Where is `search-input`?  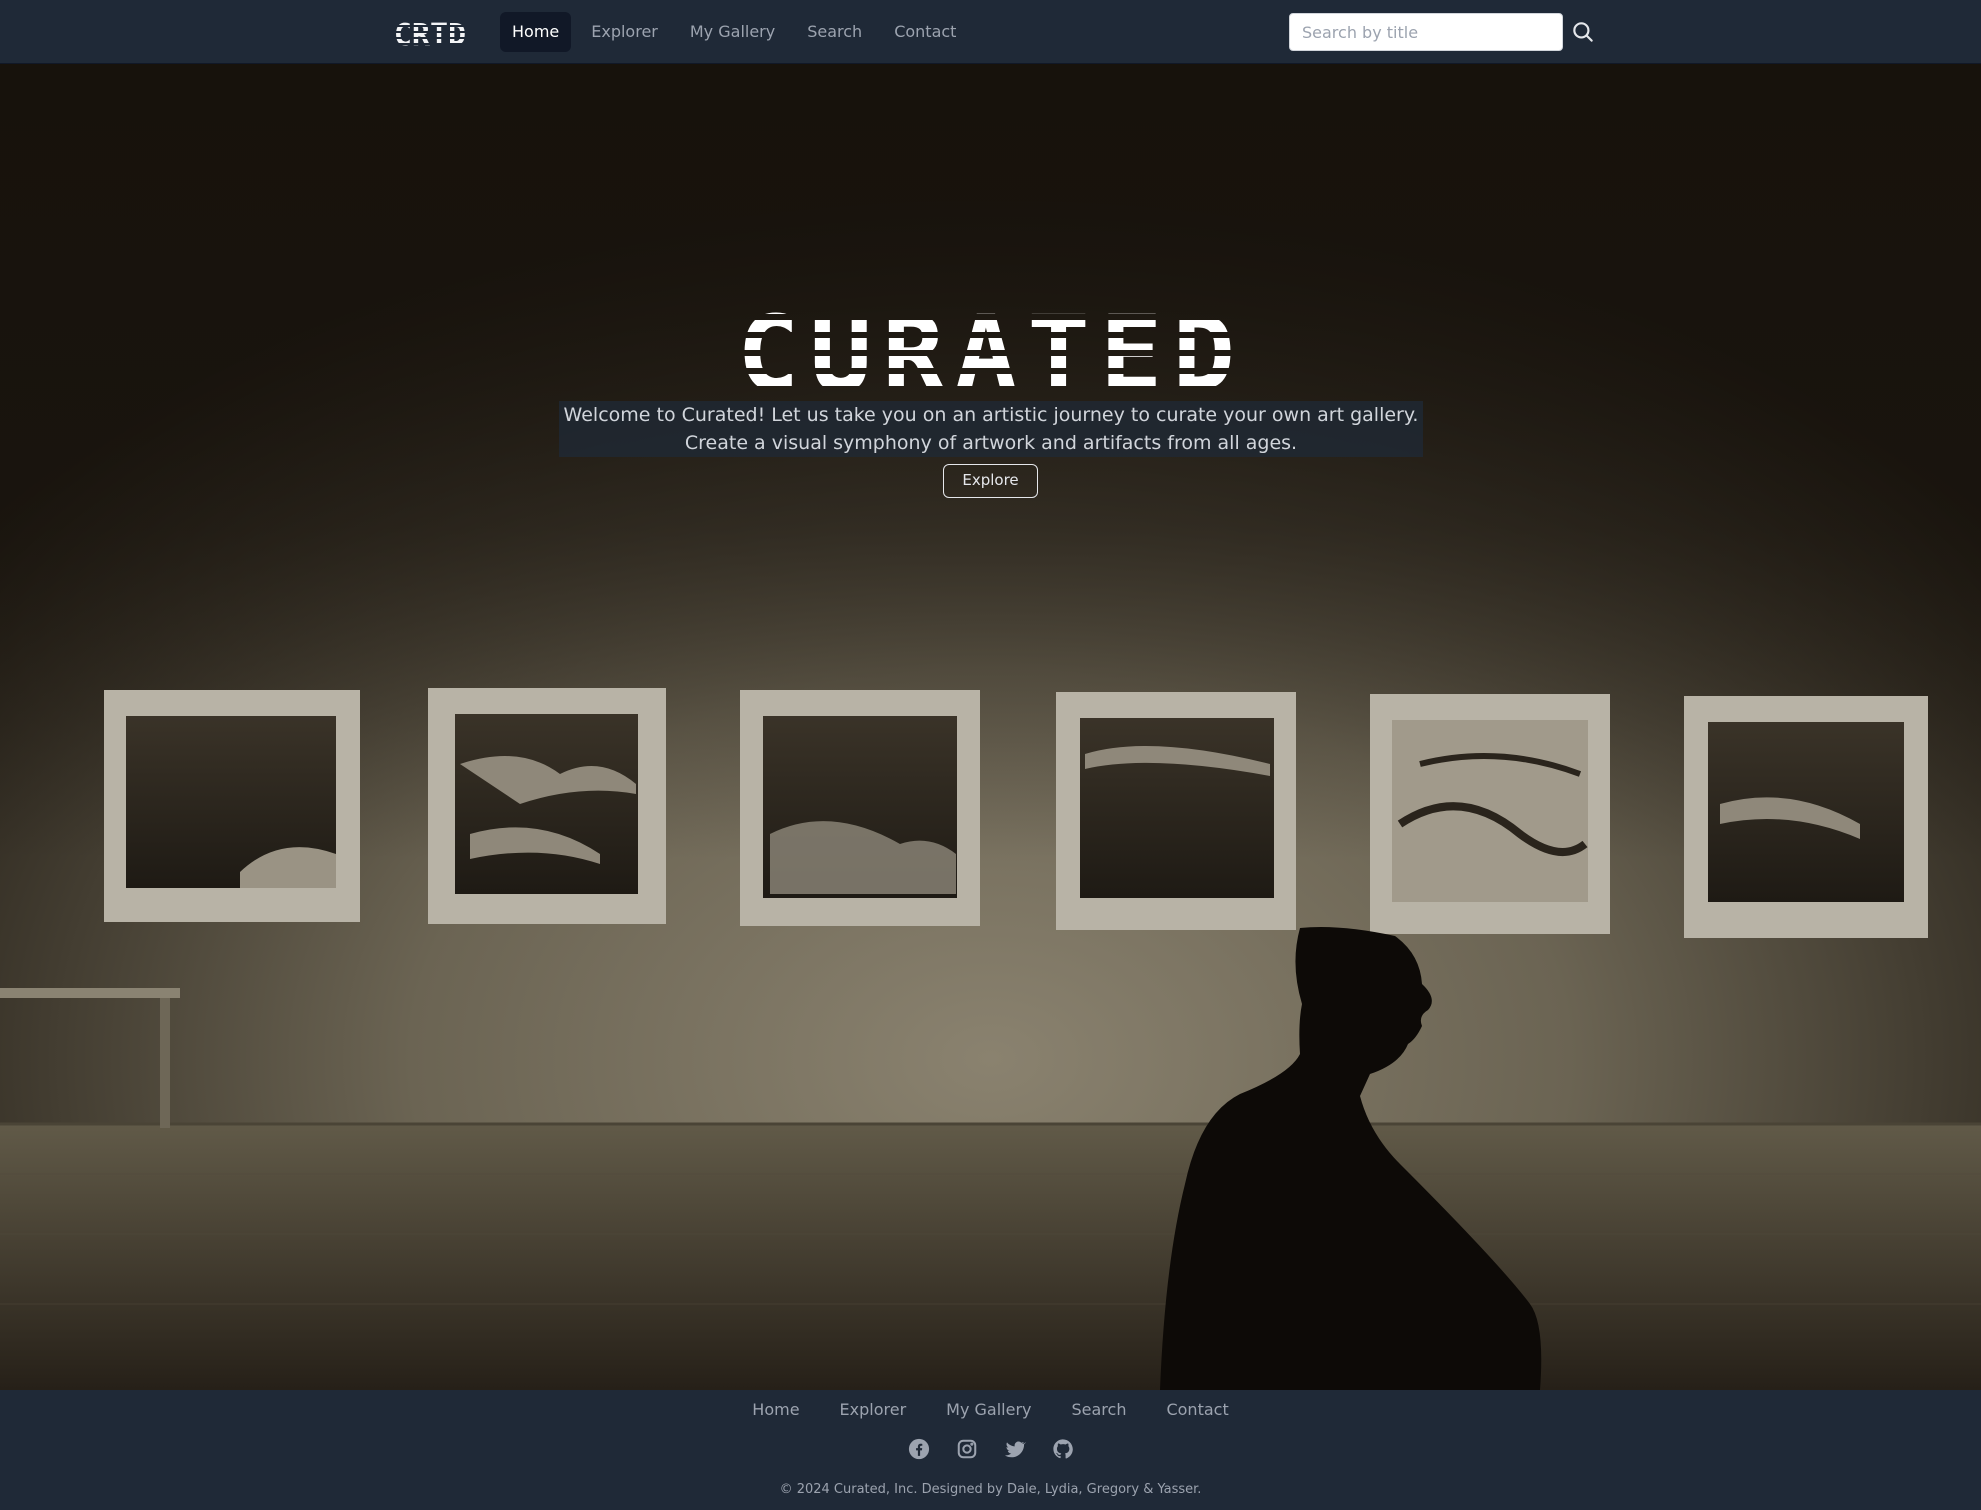
search-input is located at coordinates (1426, 32).